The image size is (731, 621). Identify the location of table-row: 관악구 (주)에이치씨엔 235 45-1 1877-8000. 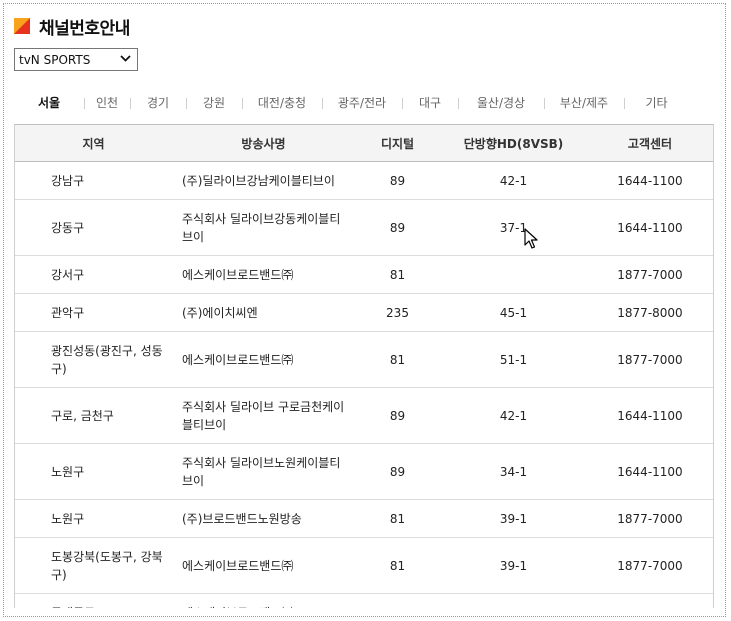
(364, 312).